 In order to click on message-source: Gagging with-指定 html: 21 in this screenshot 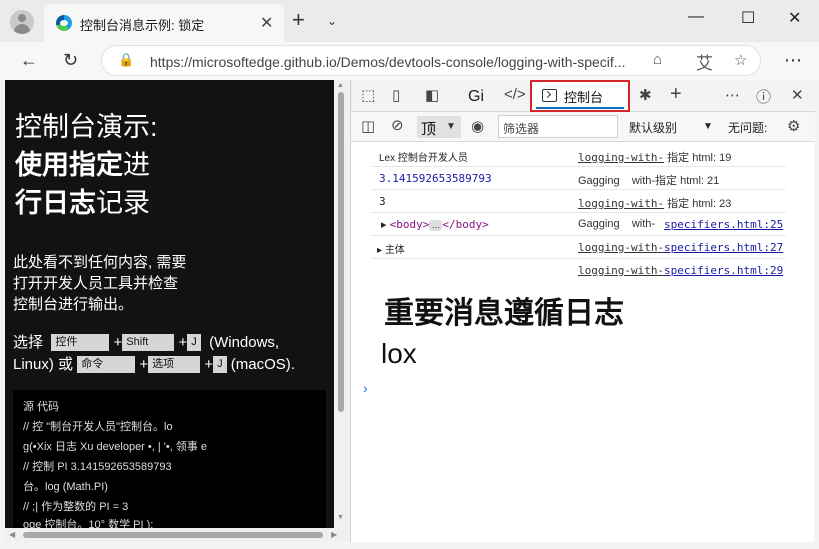, I will do `click(648, 180)`.